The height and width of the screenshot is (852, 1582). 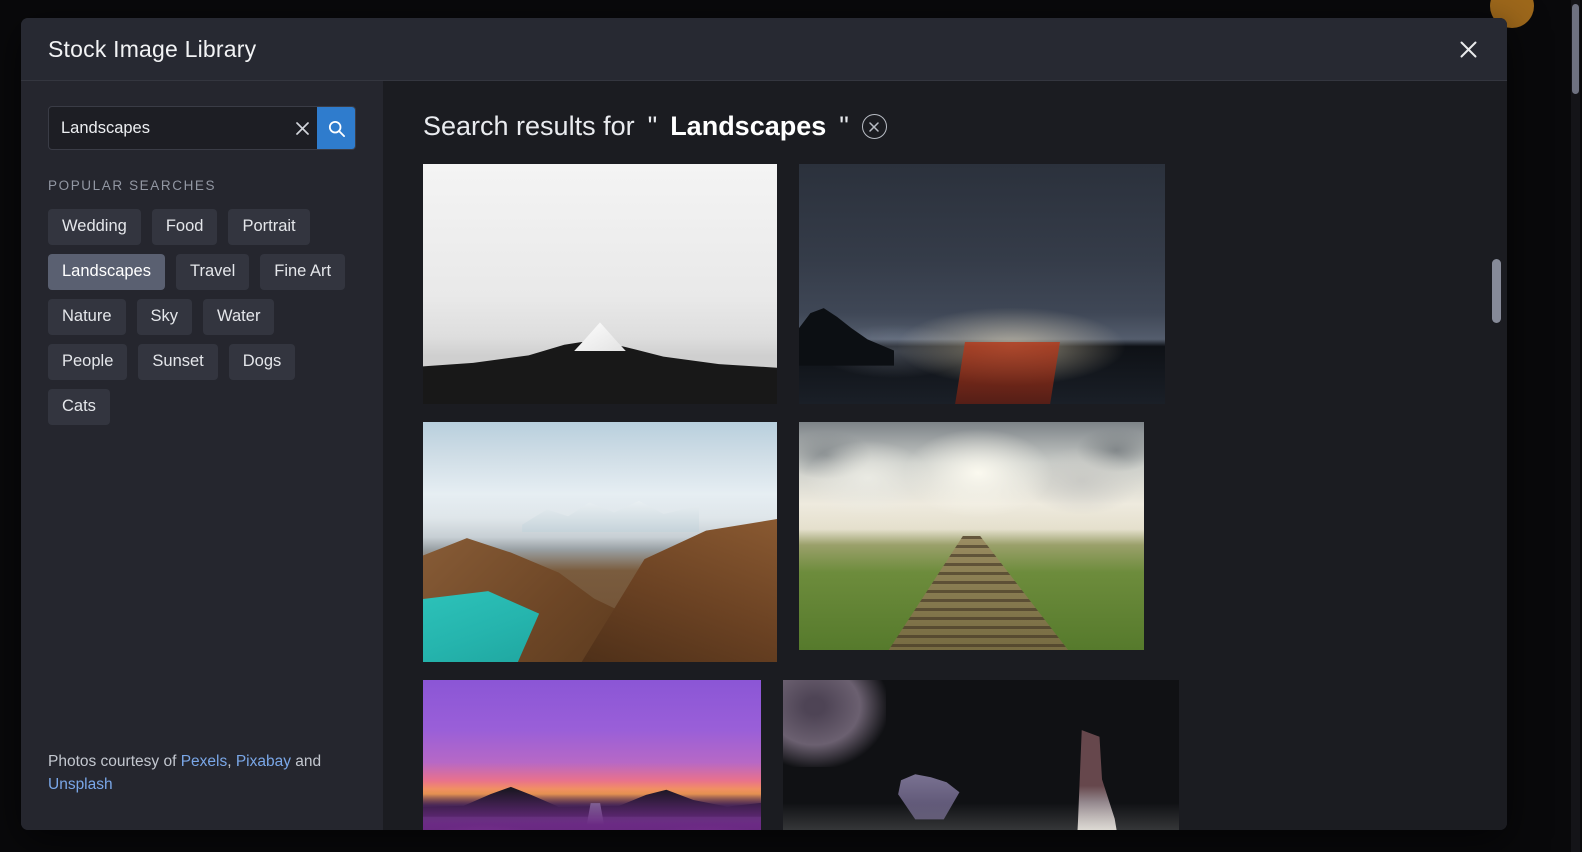 What do you see at coordinates (239, 316) in the screenshot?
I see `chip-water: Water` at bounding box center [239, 316].